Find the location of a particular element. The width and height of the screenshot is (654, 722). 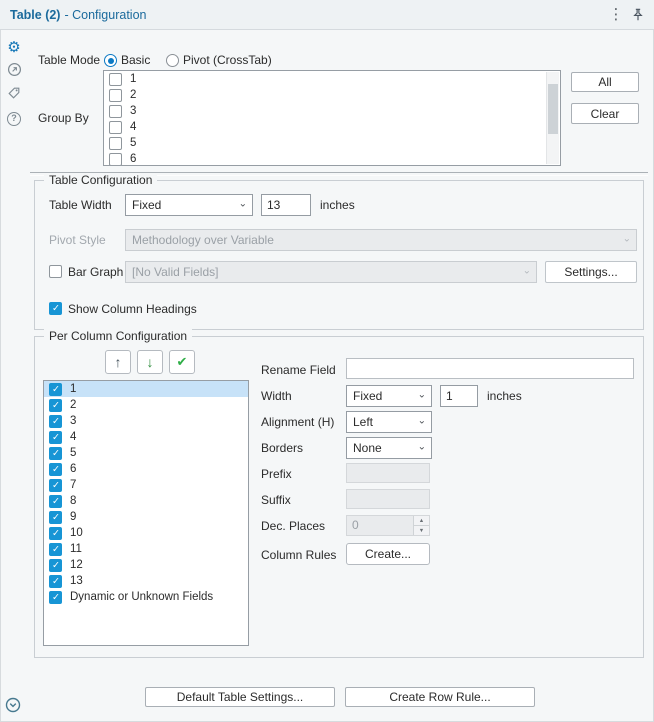

borders-select: None ⌄ is located at coordinates (389, 448).